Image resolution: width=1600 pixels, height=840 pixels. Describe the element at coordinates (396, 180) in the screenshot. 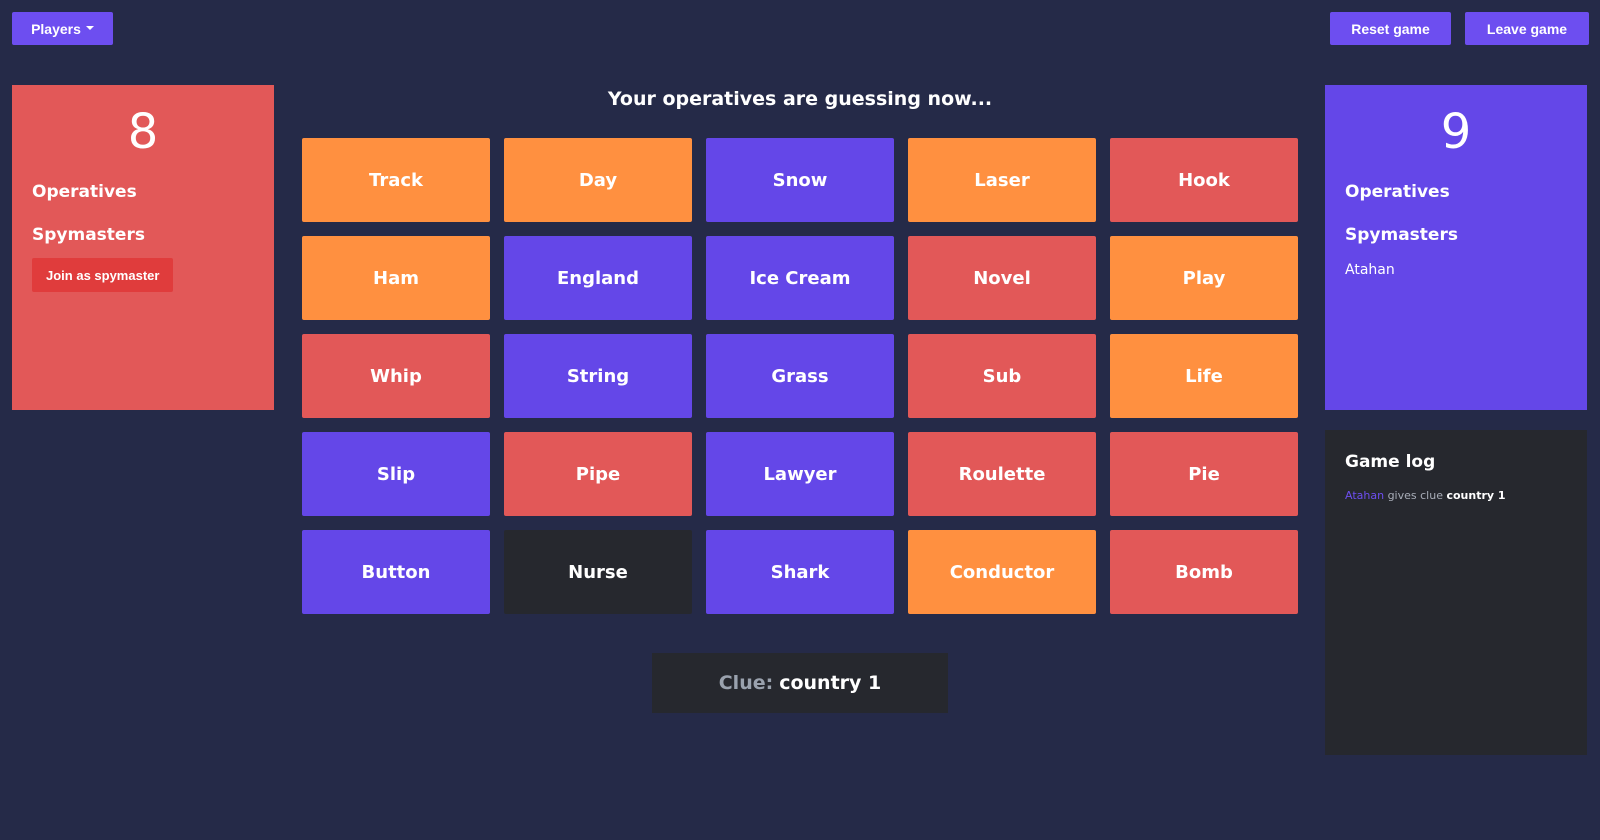

I see `word-card: Track` at that location.